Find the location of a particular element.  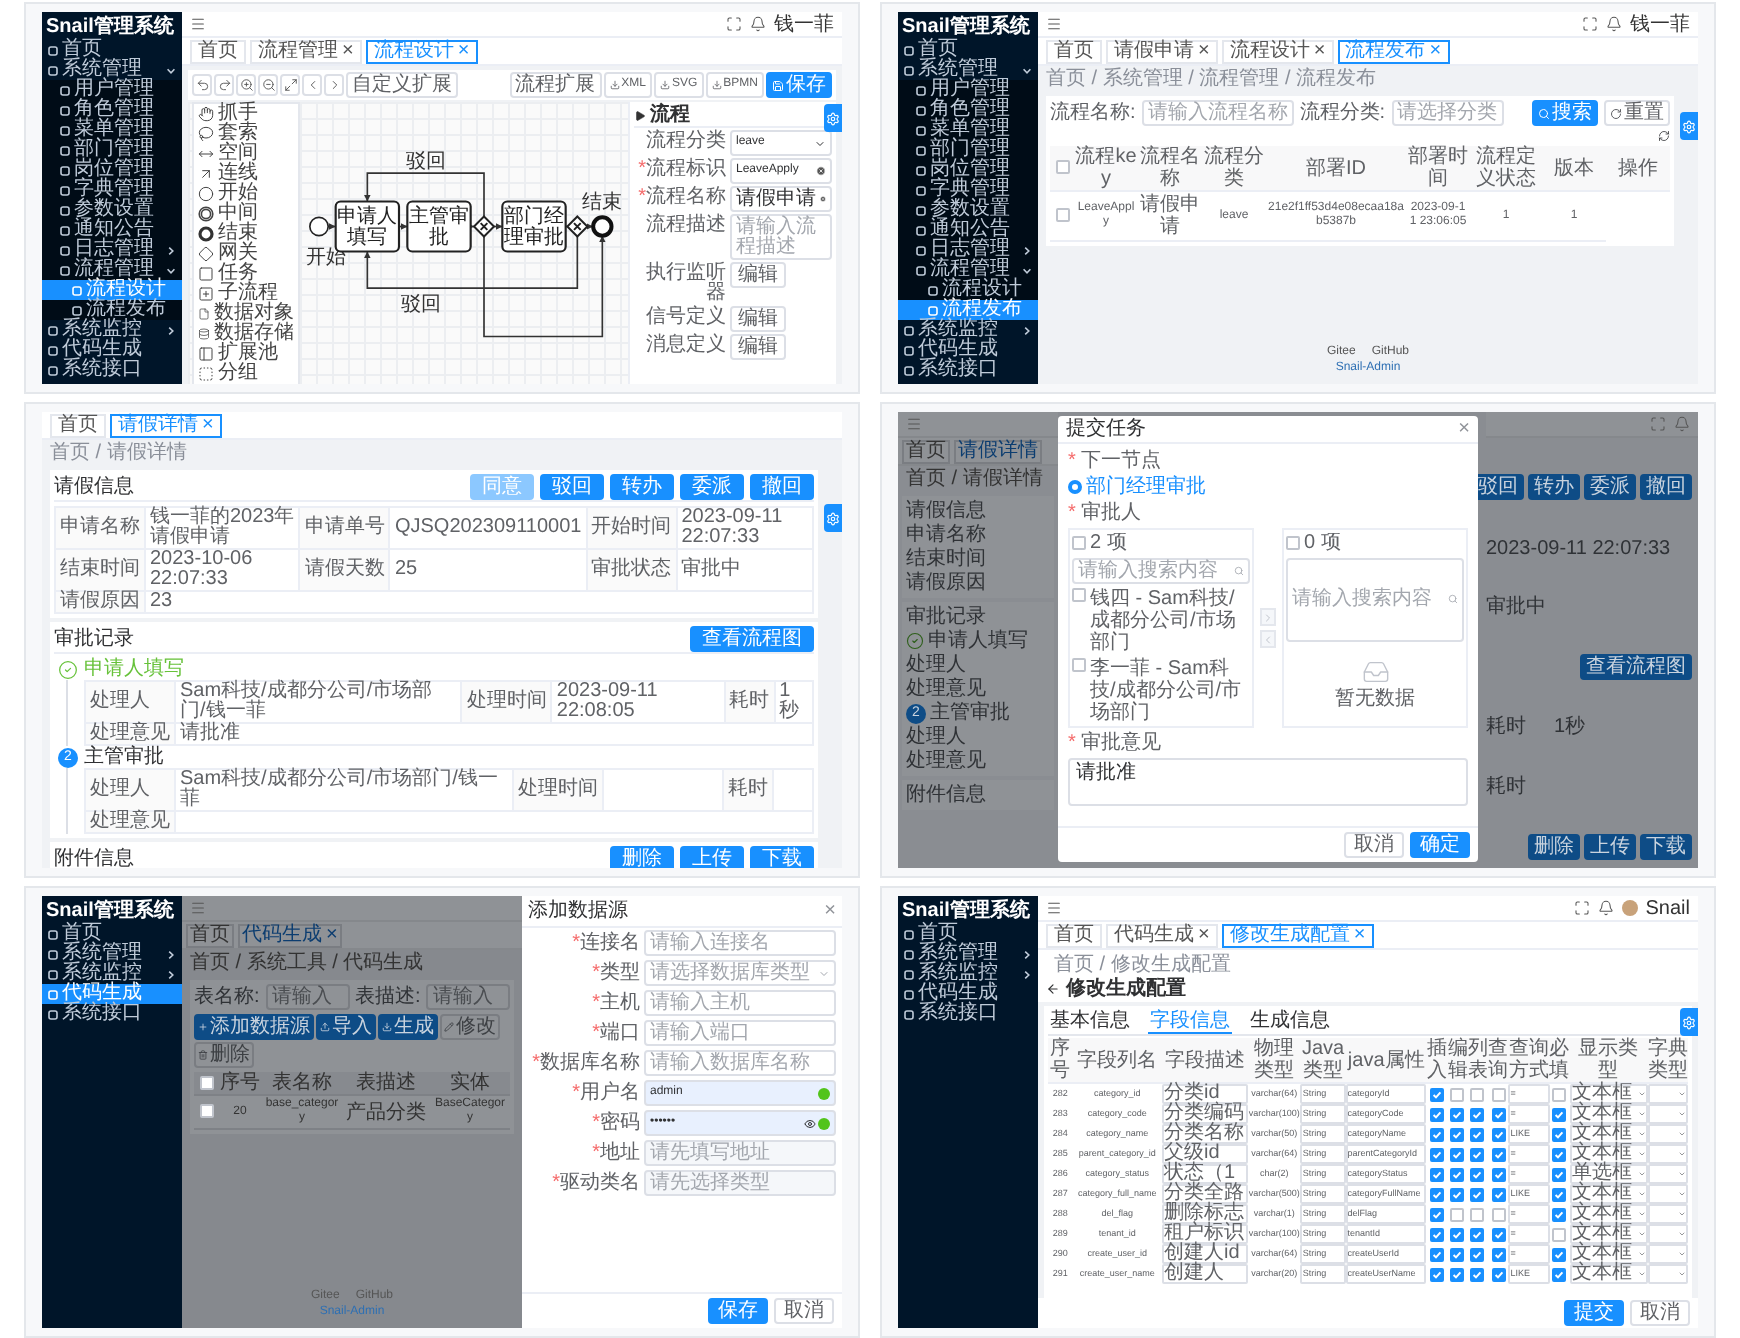

input-field: 创建人 is located at coordinates (1205, 1274).